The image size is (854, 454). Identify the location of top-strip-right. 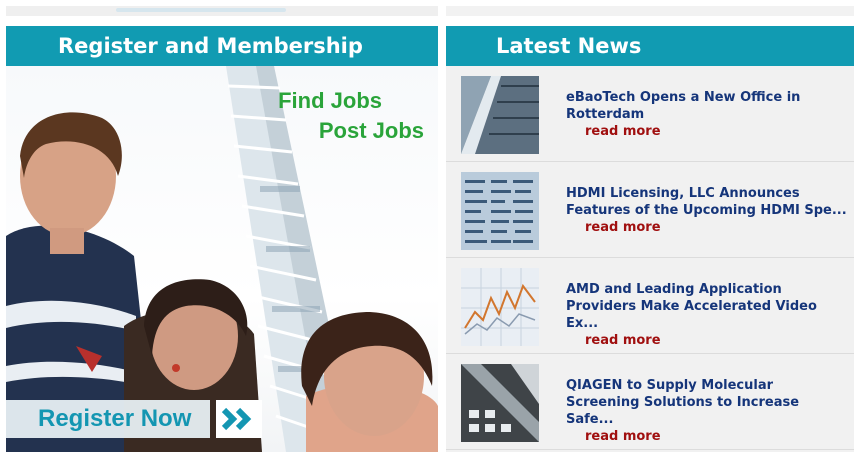
(650, 11).